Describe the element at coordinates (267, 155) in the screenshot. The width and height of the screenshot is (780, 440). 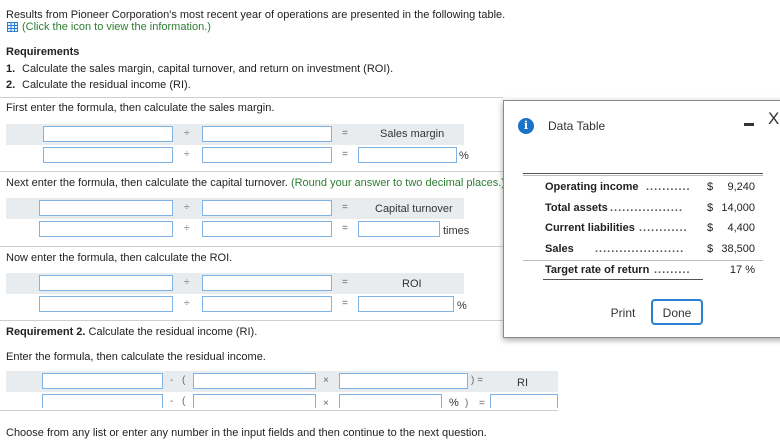
I see `sales-margin-denominator-value-input` at that location.